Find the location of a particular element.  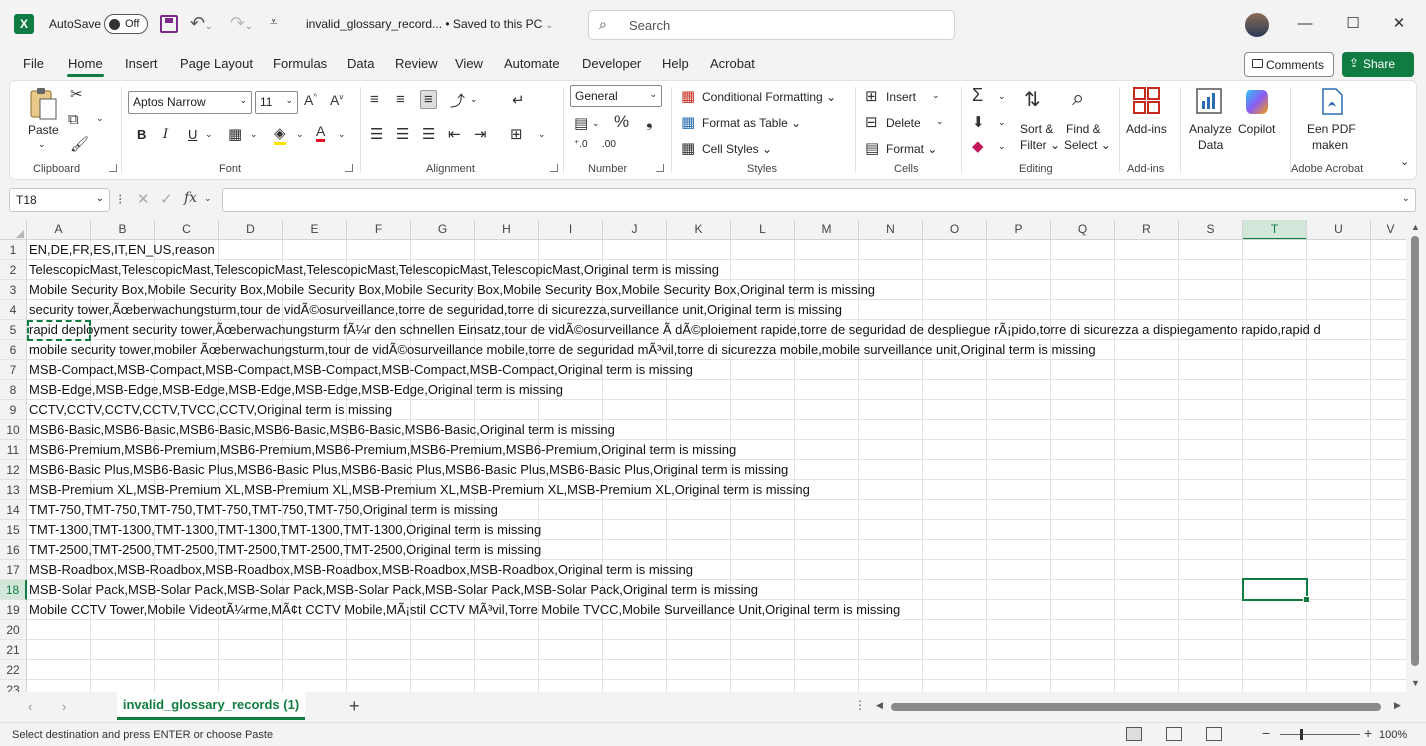

autosum-icon: Σ is located at coordinates (977, 95).